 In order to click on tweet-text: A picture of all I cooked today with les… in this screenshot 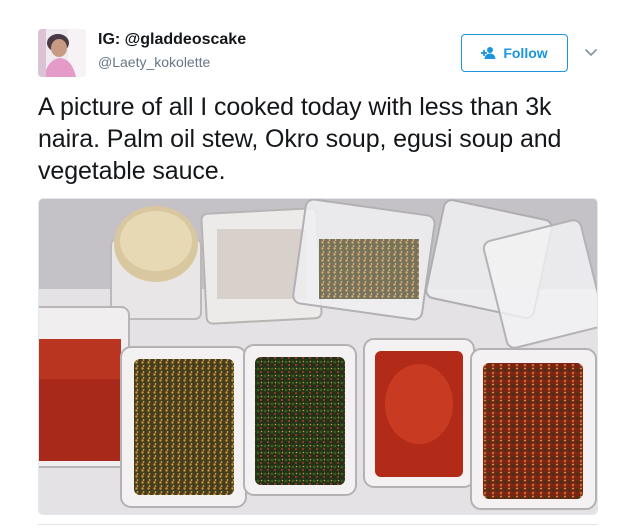, I will do `click(300, 139)`.